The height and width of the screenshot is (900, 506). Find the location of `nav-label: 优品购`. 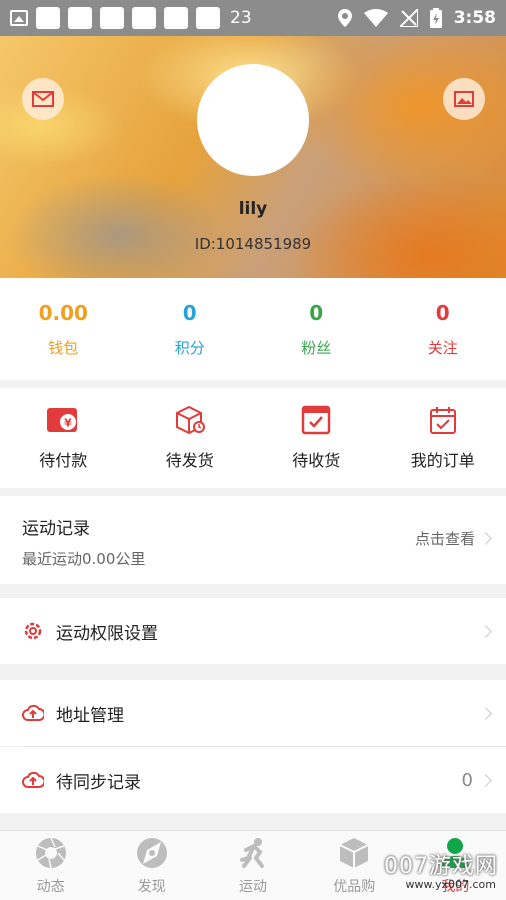

nav-label: 优品购 is located at coordinates (354, 886).